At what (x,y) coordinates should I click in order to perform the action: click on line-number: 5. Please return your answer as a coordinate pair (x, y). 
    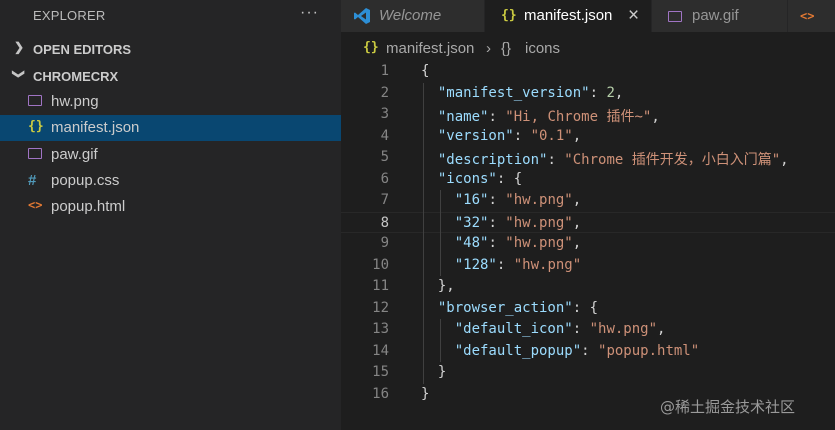
    Looking at the image, I should click on (384, 157).